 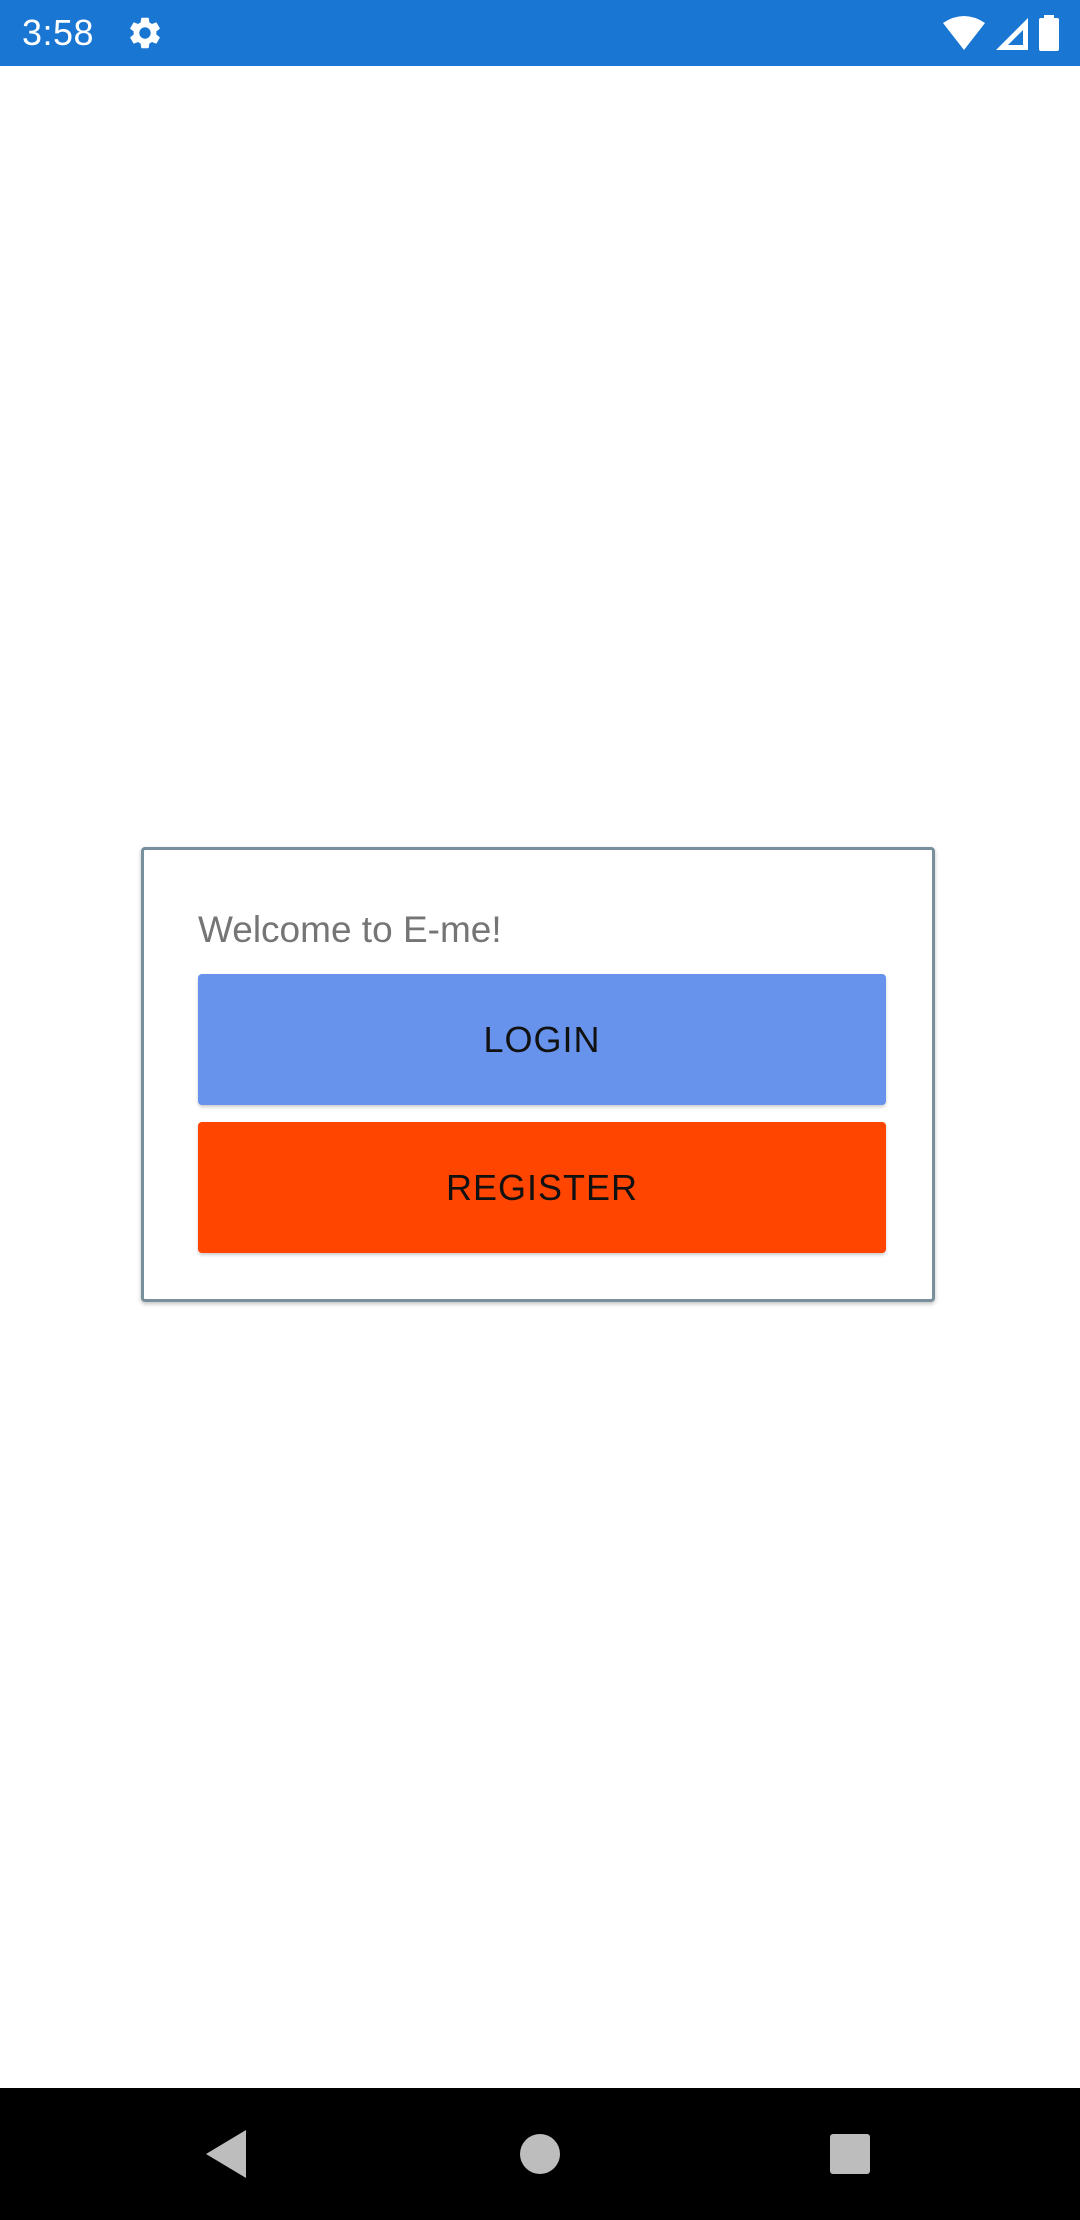 I want to click on status-bar: 3:58, so click(x=540, y=33).